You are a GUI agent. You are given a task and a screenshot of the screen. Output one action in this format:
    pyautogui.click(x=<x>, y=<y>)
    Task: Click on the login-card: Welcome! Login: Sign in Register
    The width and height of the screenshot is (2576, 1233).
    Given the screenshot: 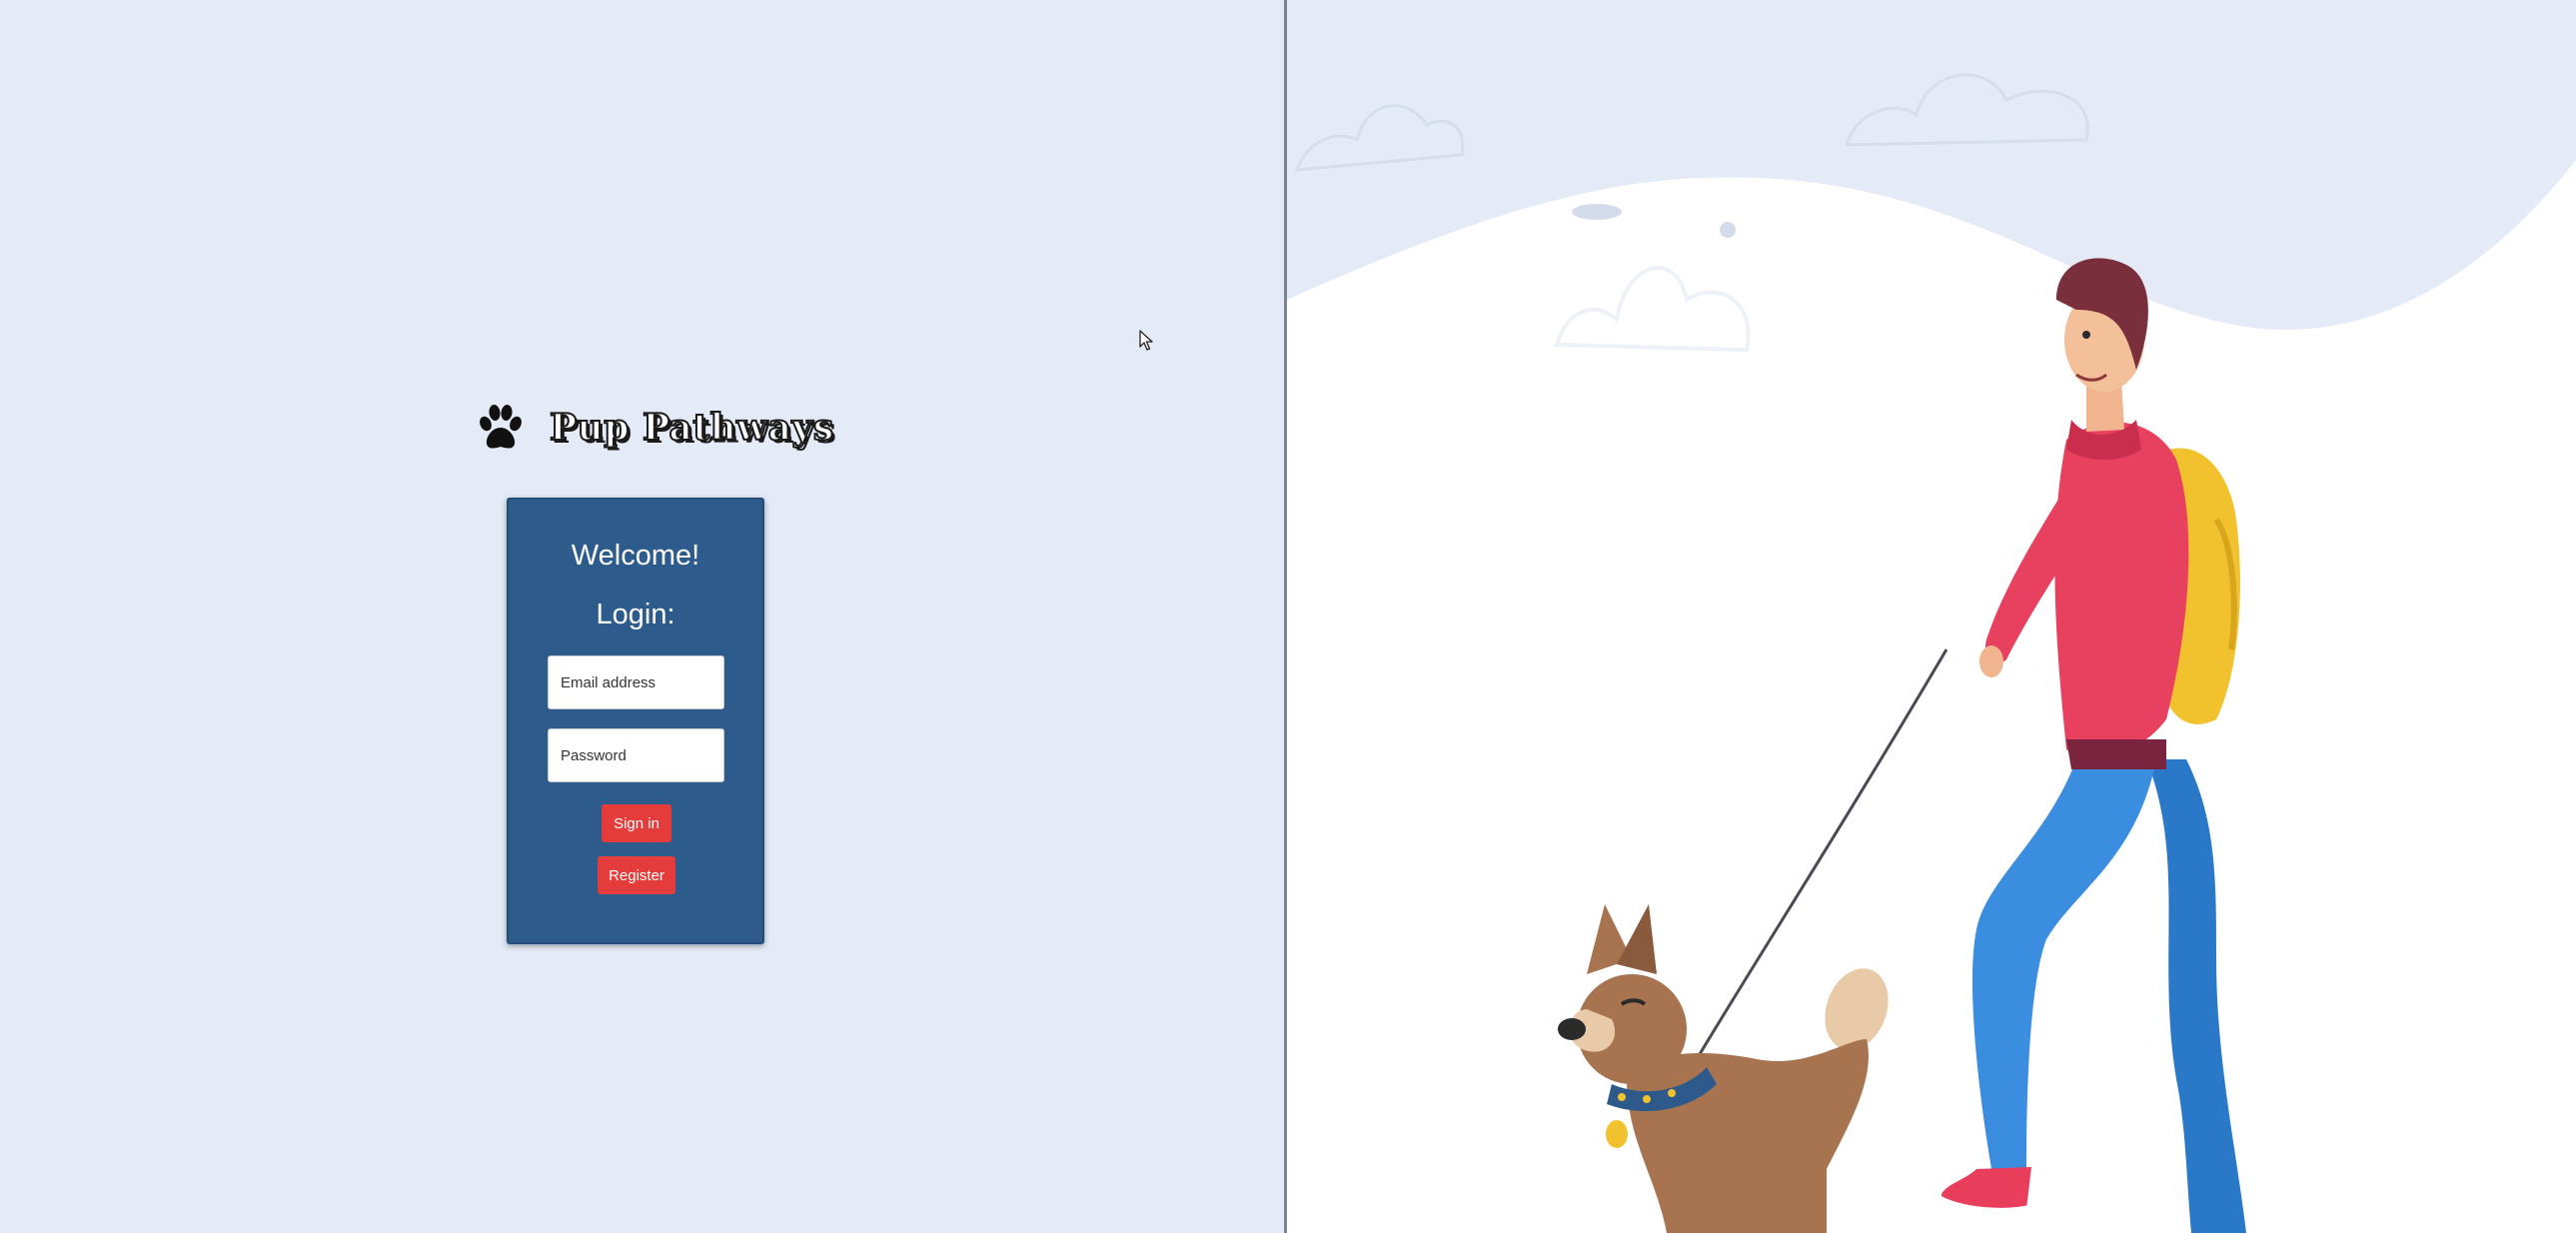 What is the action you would take?
    pyautogui.click(x=635, y=721)
    